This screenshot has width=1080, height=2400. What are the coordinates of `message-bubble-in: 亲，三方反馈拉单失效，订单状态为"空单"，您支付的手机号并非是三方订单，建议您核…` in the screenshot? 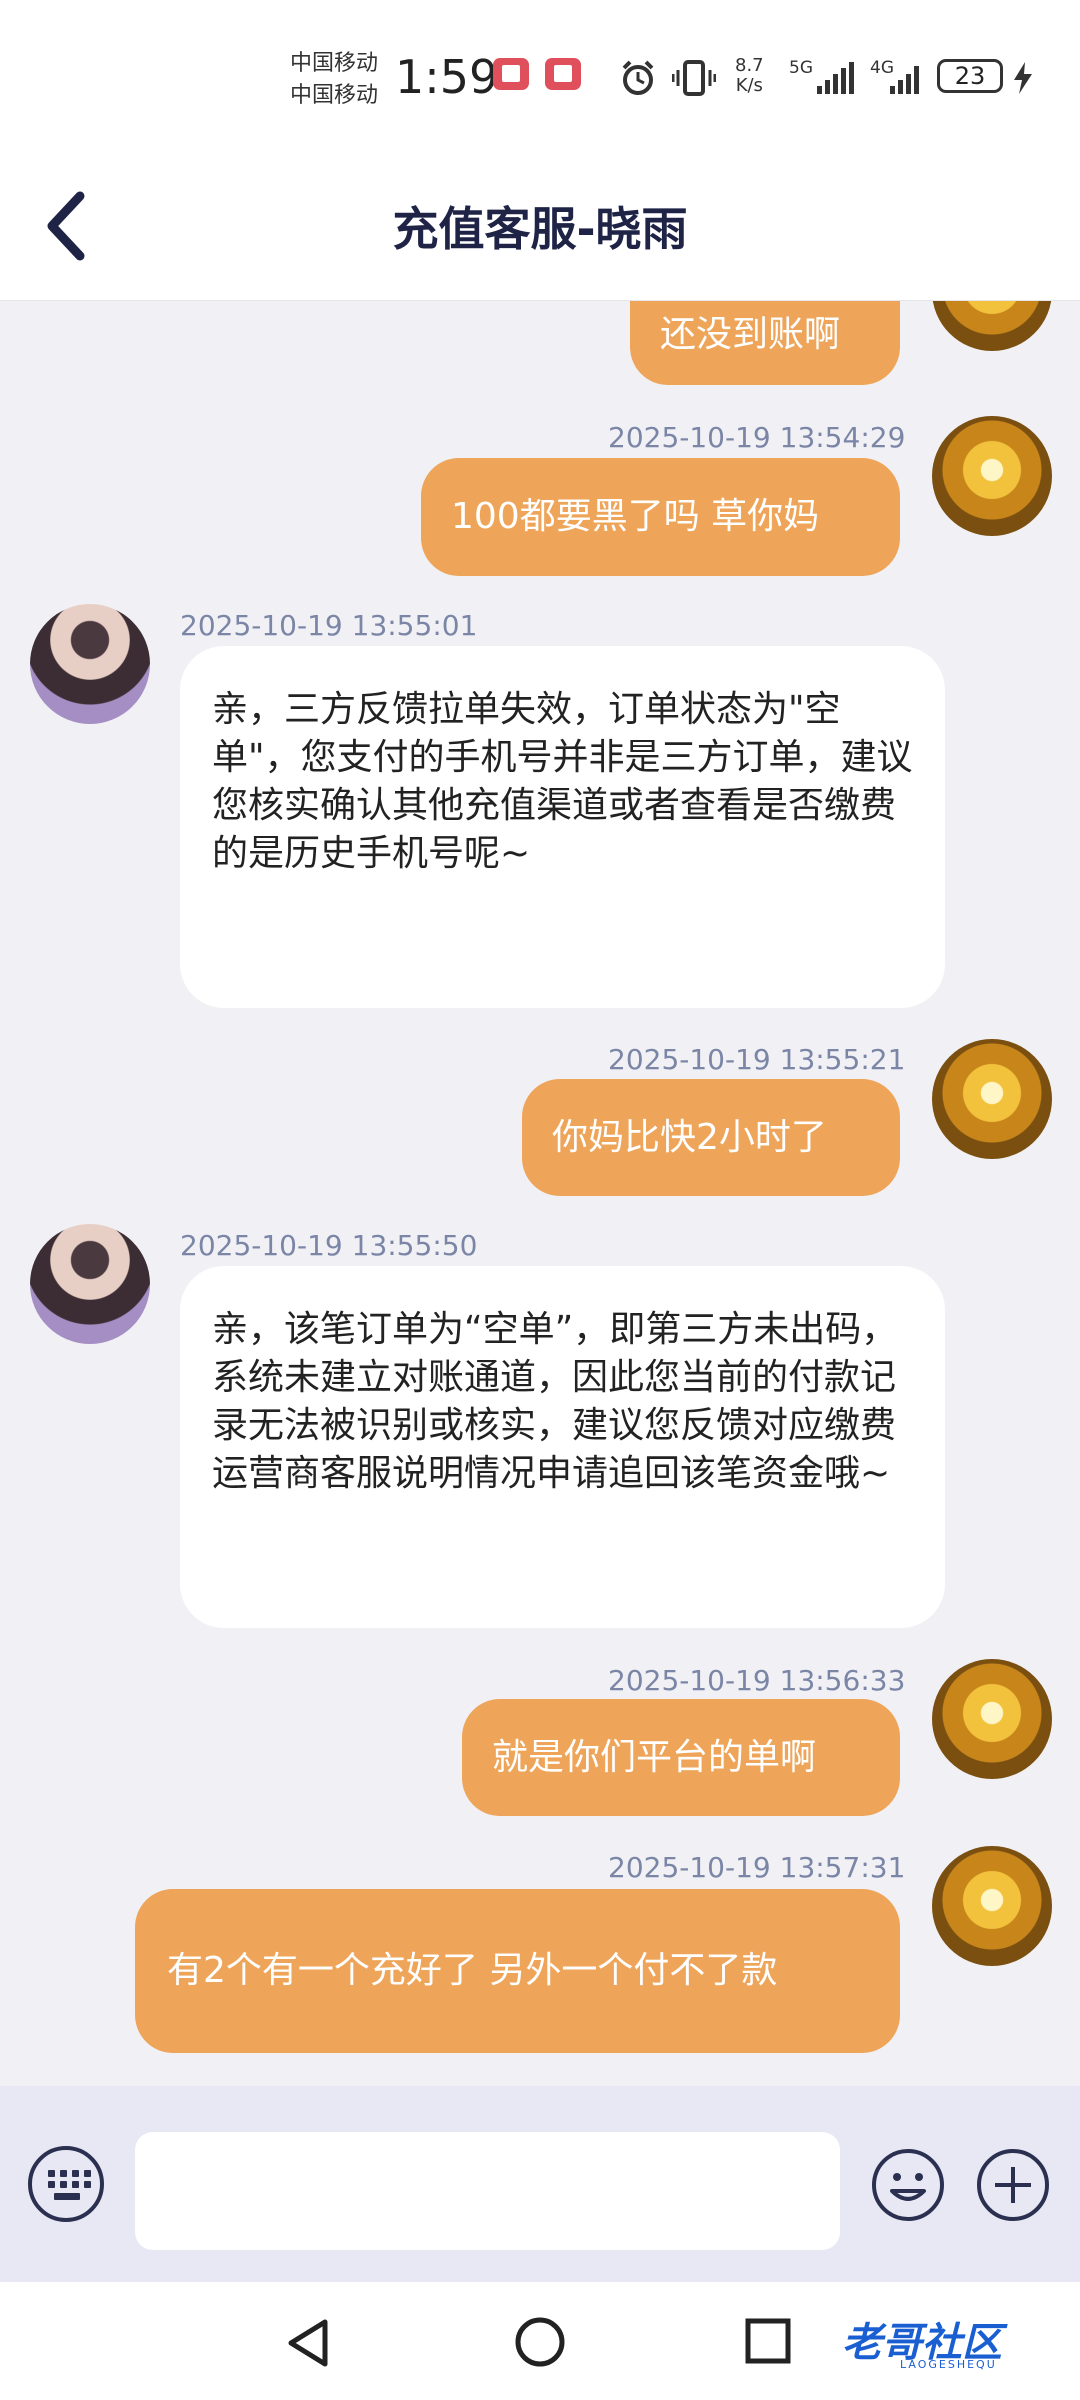 It's located at (562, 827).